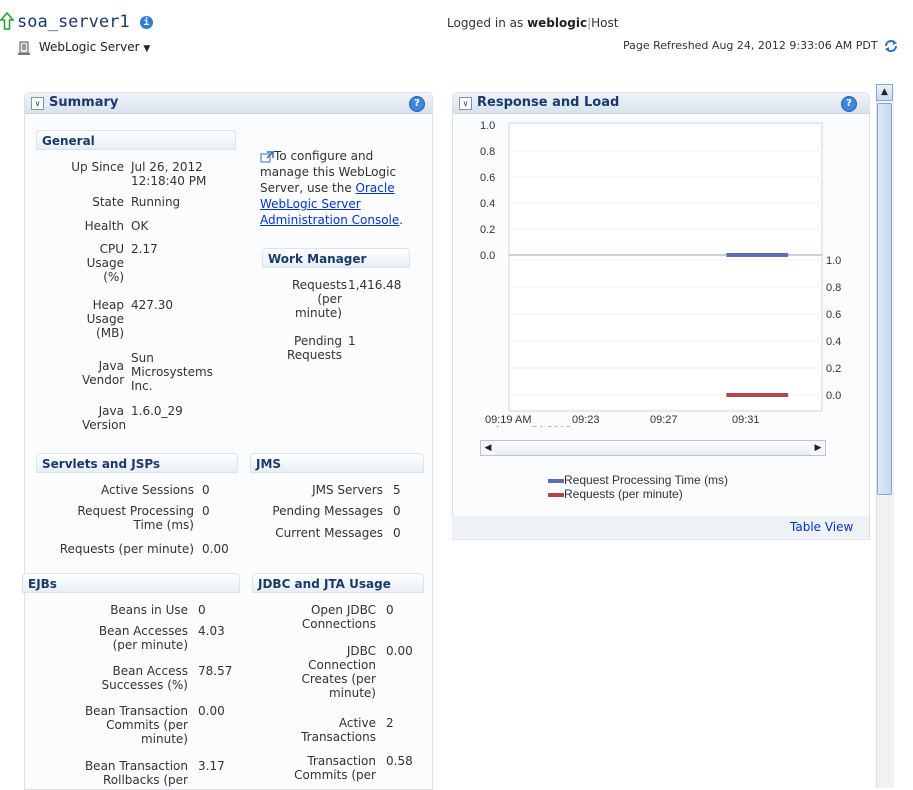  Describe the element at coordinates (399, 651) in the screenshot. I see `jdbc-creates-value: 0.00` at that location.